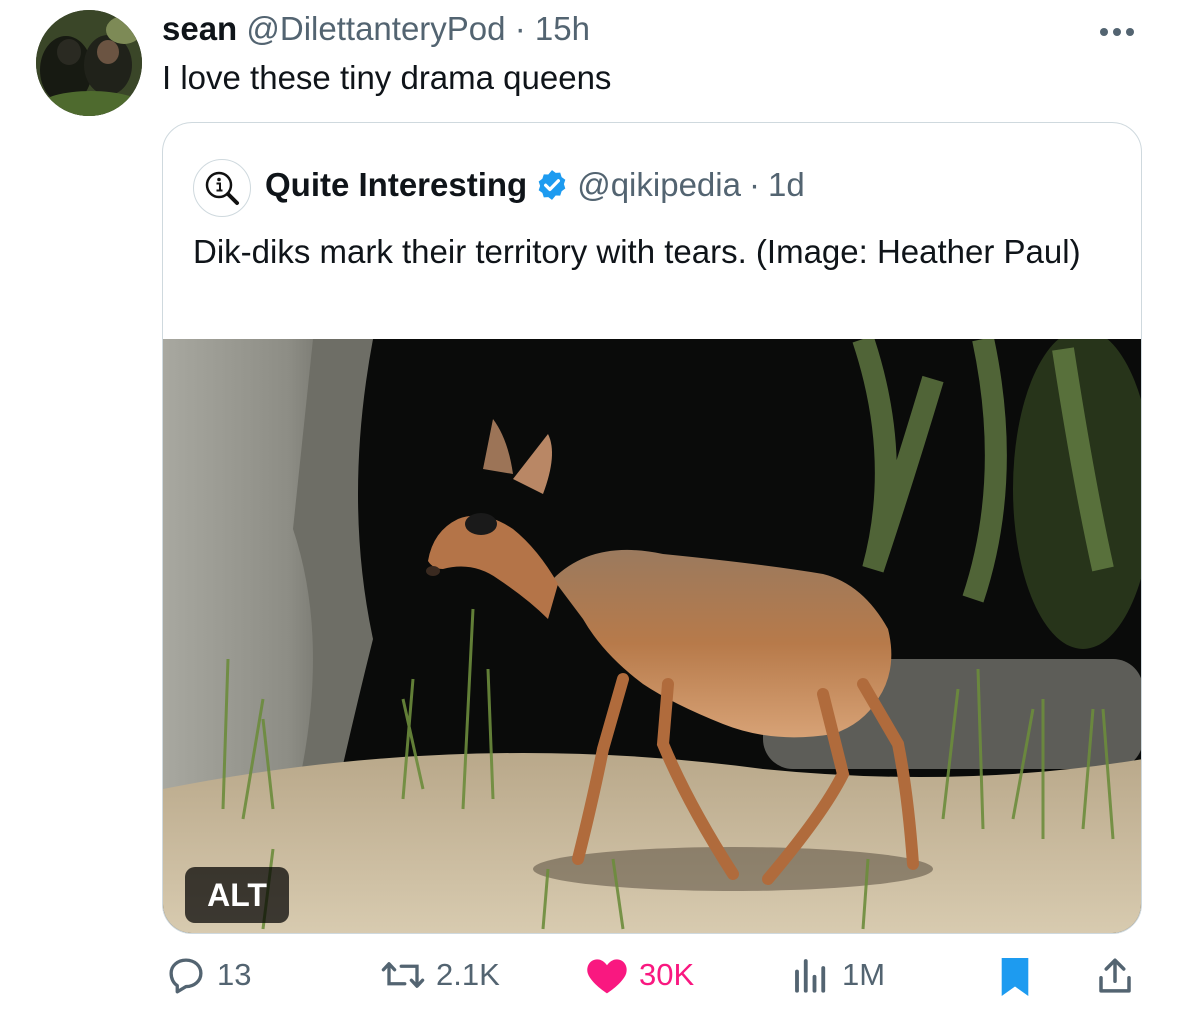 This screenshot has width=1179, height=1027. I want to click on share-button, so click(1115, 976).